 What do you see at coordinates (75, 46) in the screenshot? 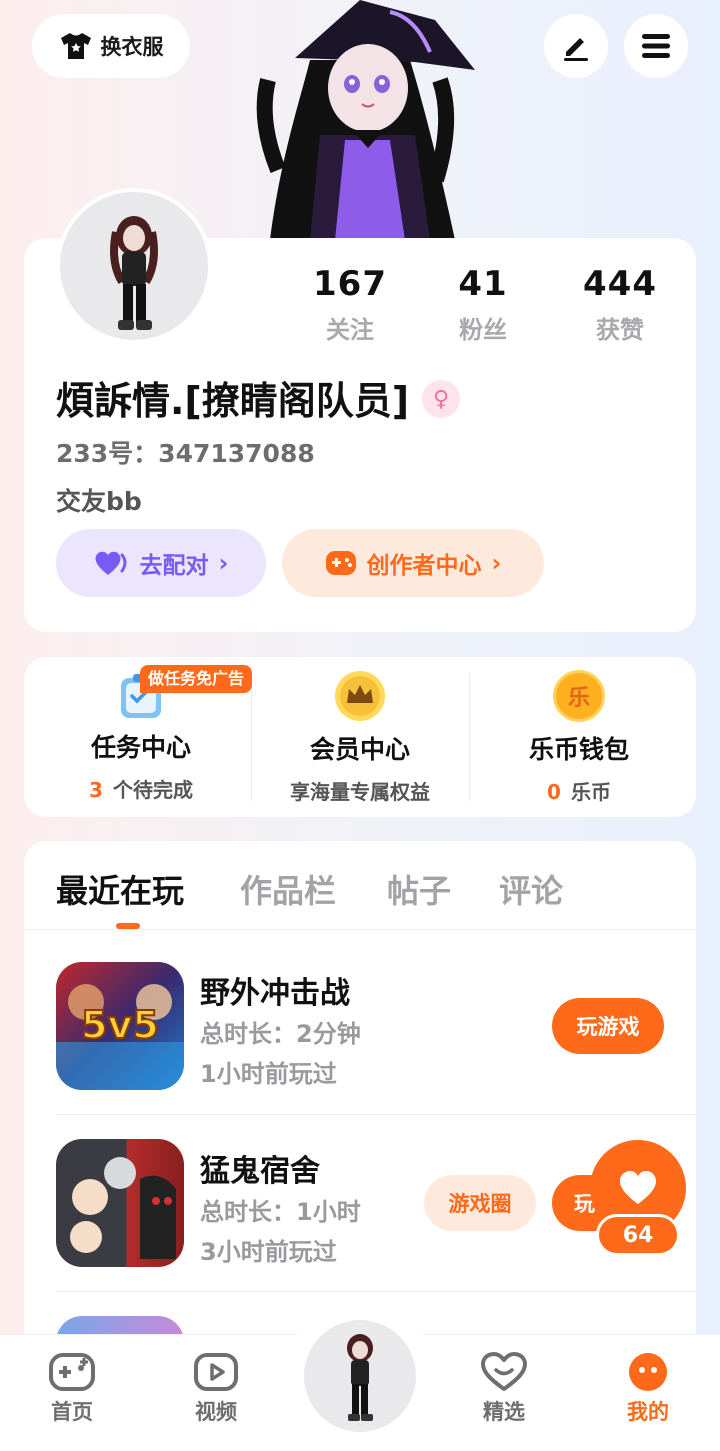
I see `shirt-icon` at bounding box center [75, 46].